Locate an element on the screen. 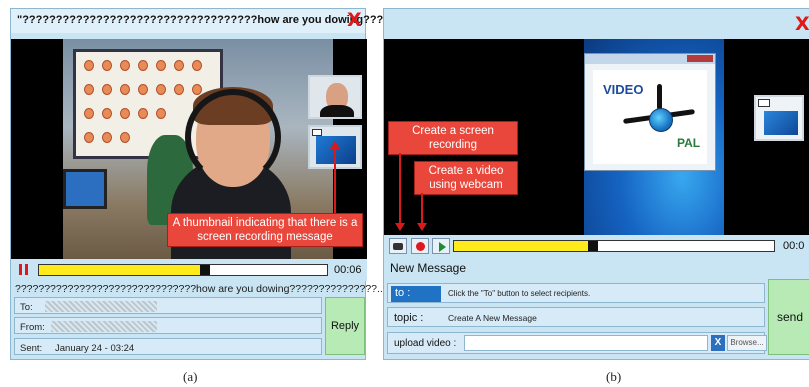 The image size is (809, 387). windows-desktop-icon is located at coordinates (781, 123).